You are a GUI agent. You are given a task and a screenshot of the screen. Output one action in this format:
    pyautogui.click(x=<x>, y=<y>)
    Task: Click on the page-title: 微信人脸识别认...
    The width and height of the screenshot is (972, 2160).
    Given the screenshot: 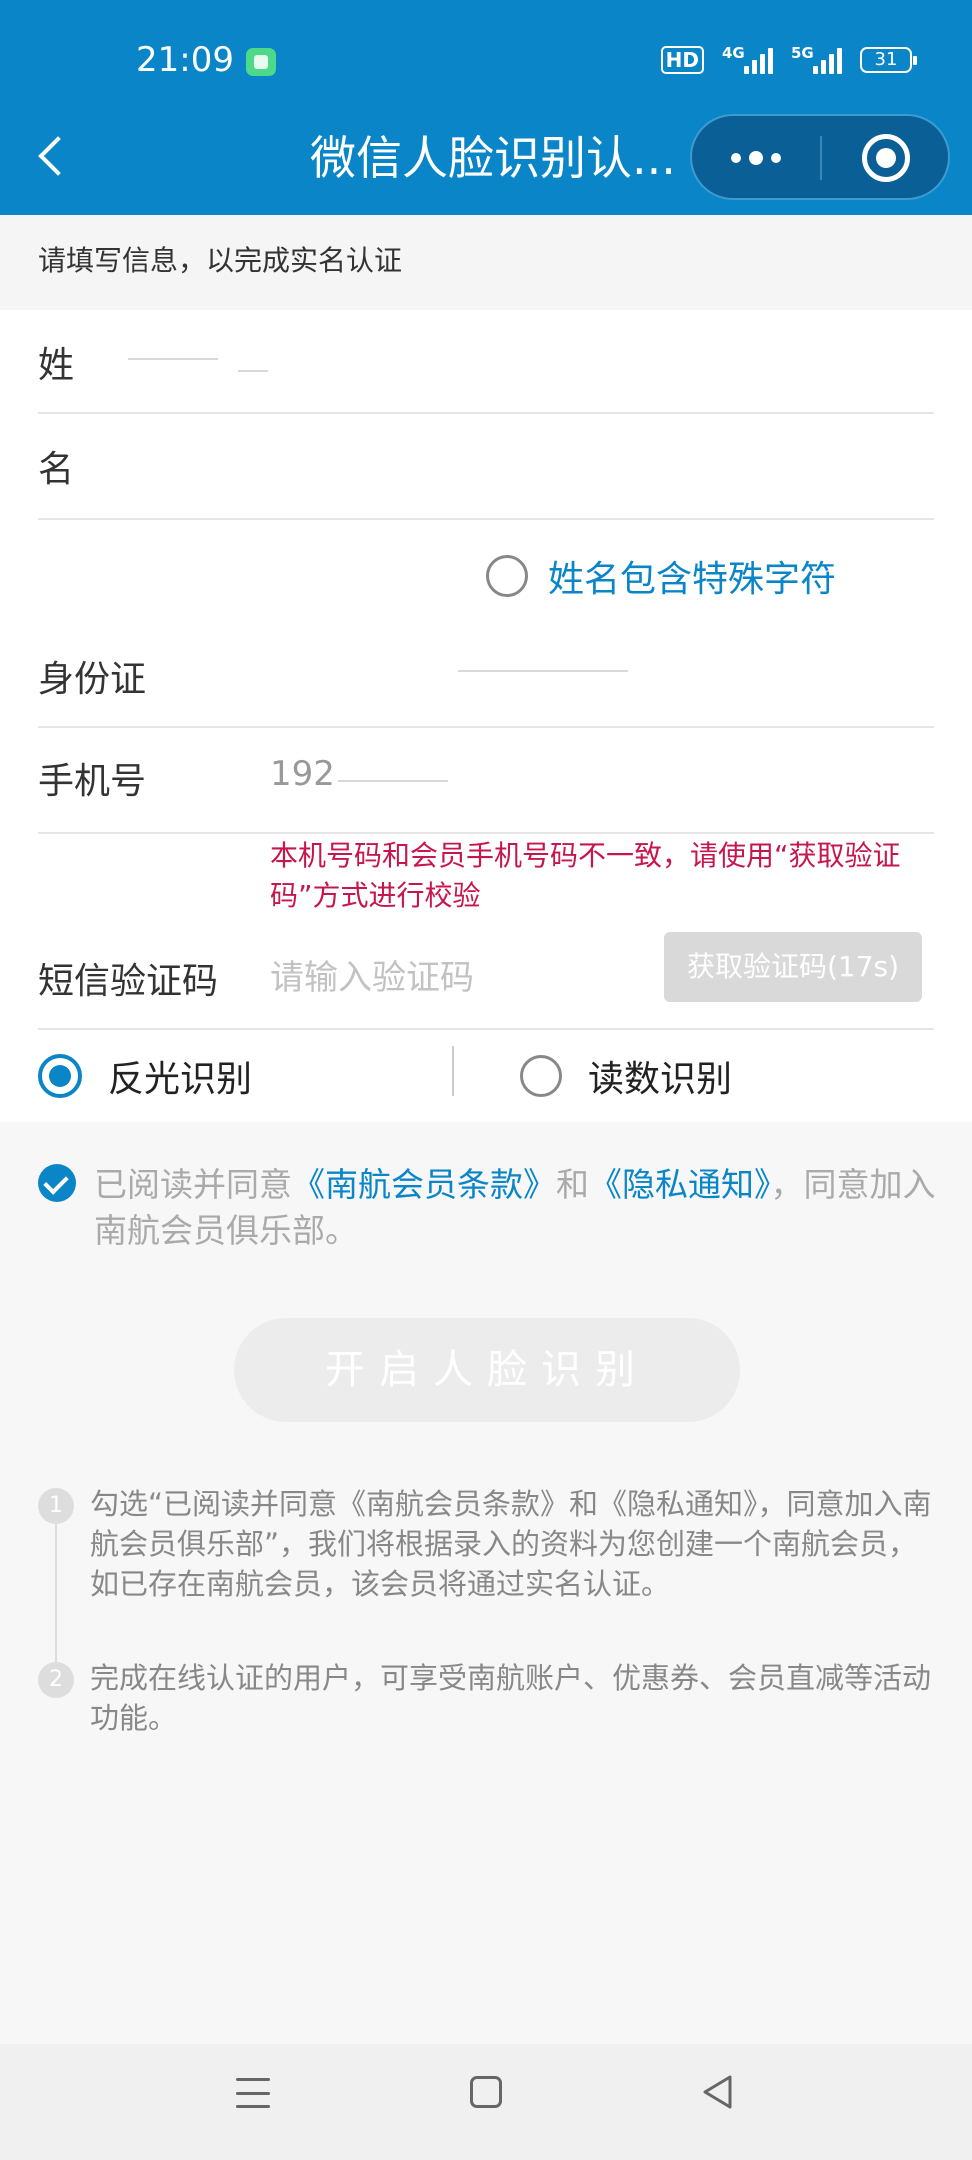 What is the action you would take?
    pyautogui.click(x=493, y=158)
    